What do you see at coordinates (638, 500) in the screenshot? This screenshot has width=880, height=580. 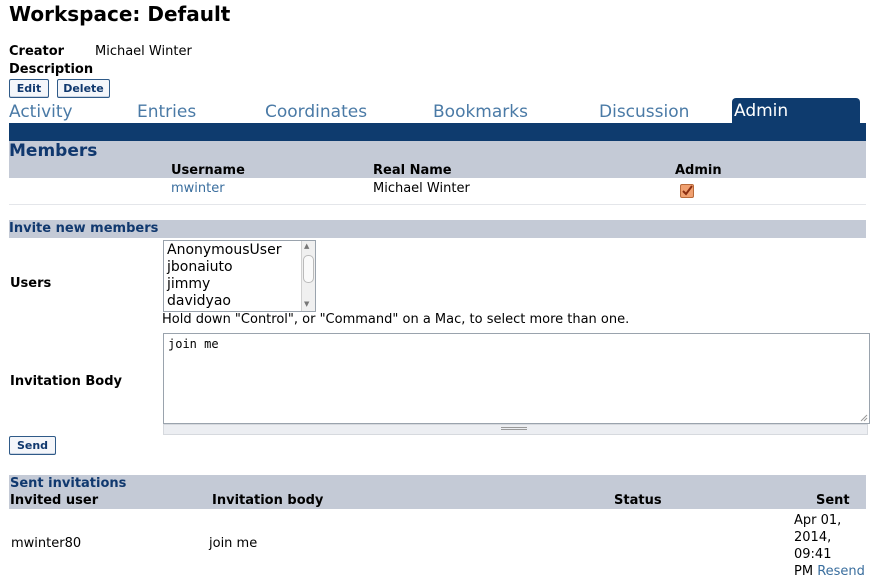 I see `col-status: Status` at bounding box center [638, 500].